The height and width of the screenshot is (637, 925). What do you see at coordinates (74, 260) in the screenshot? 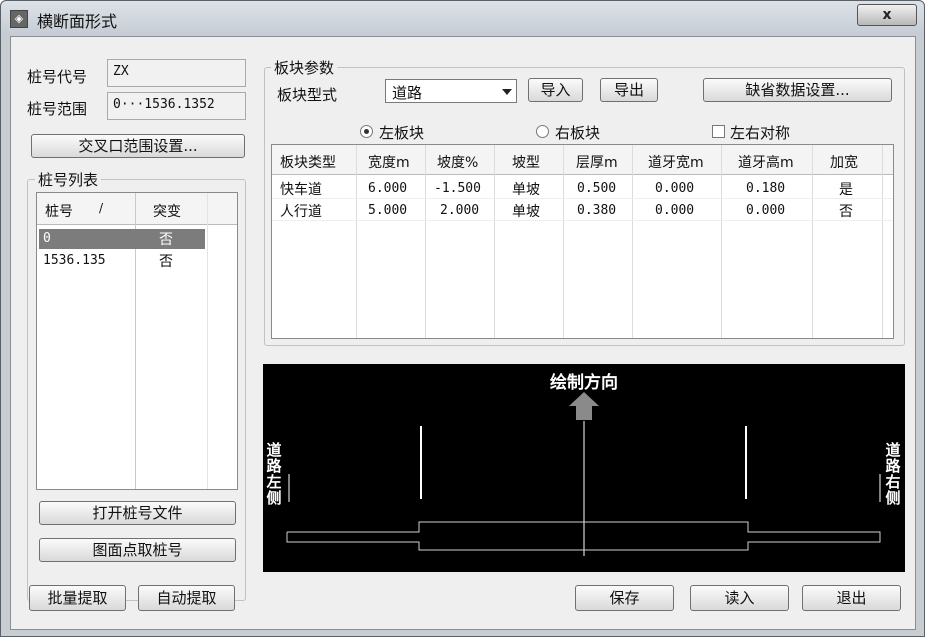
I see `station-cell: 1536.135` at bounding box center [74, 260].